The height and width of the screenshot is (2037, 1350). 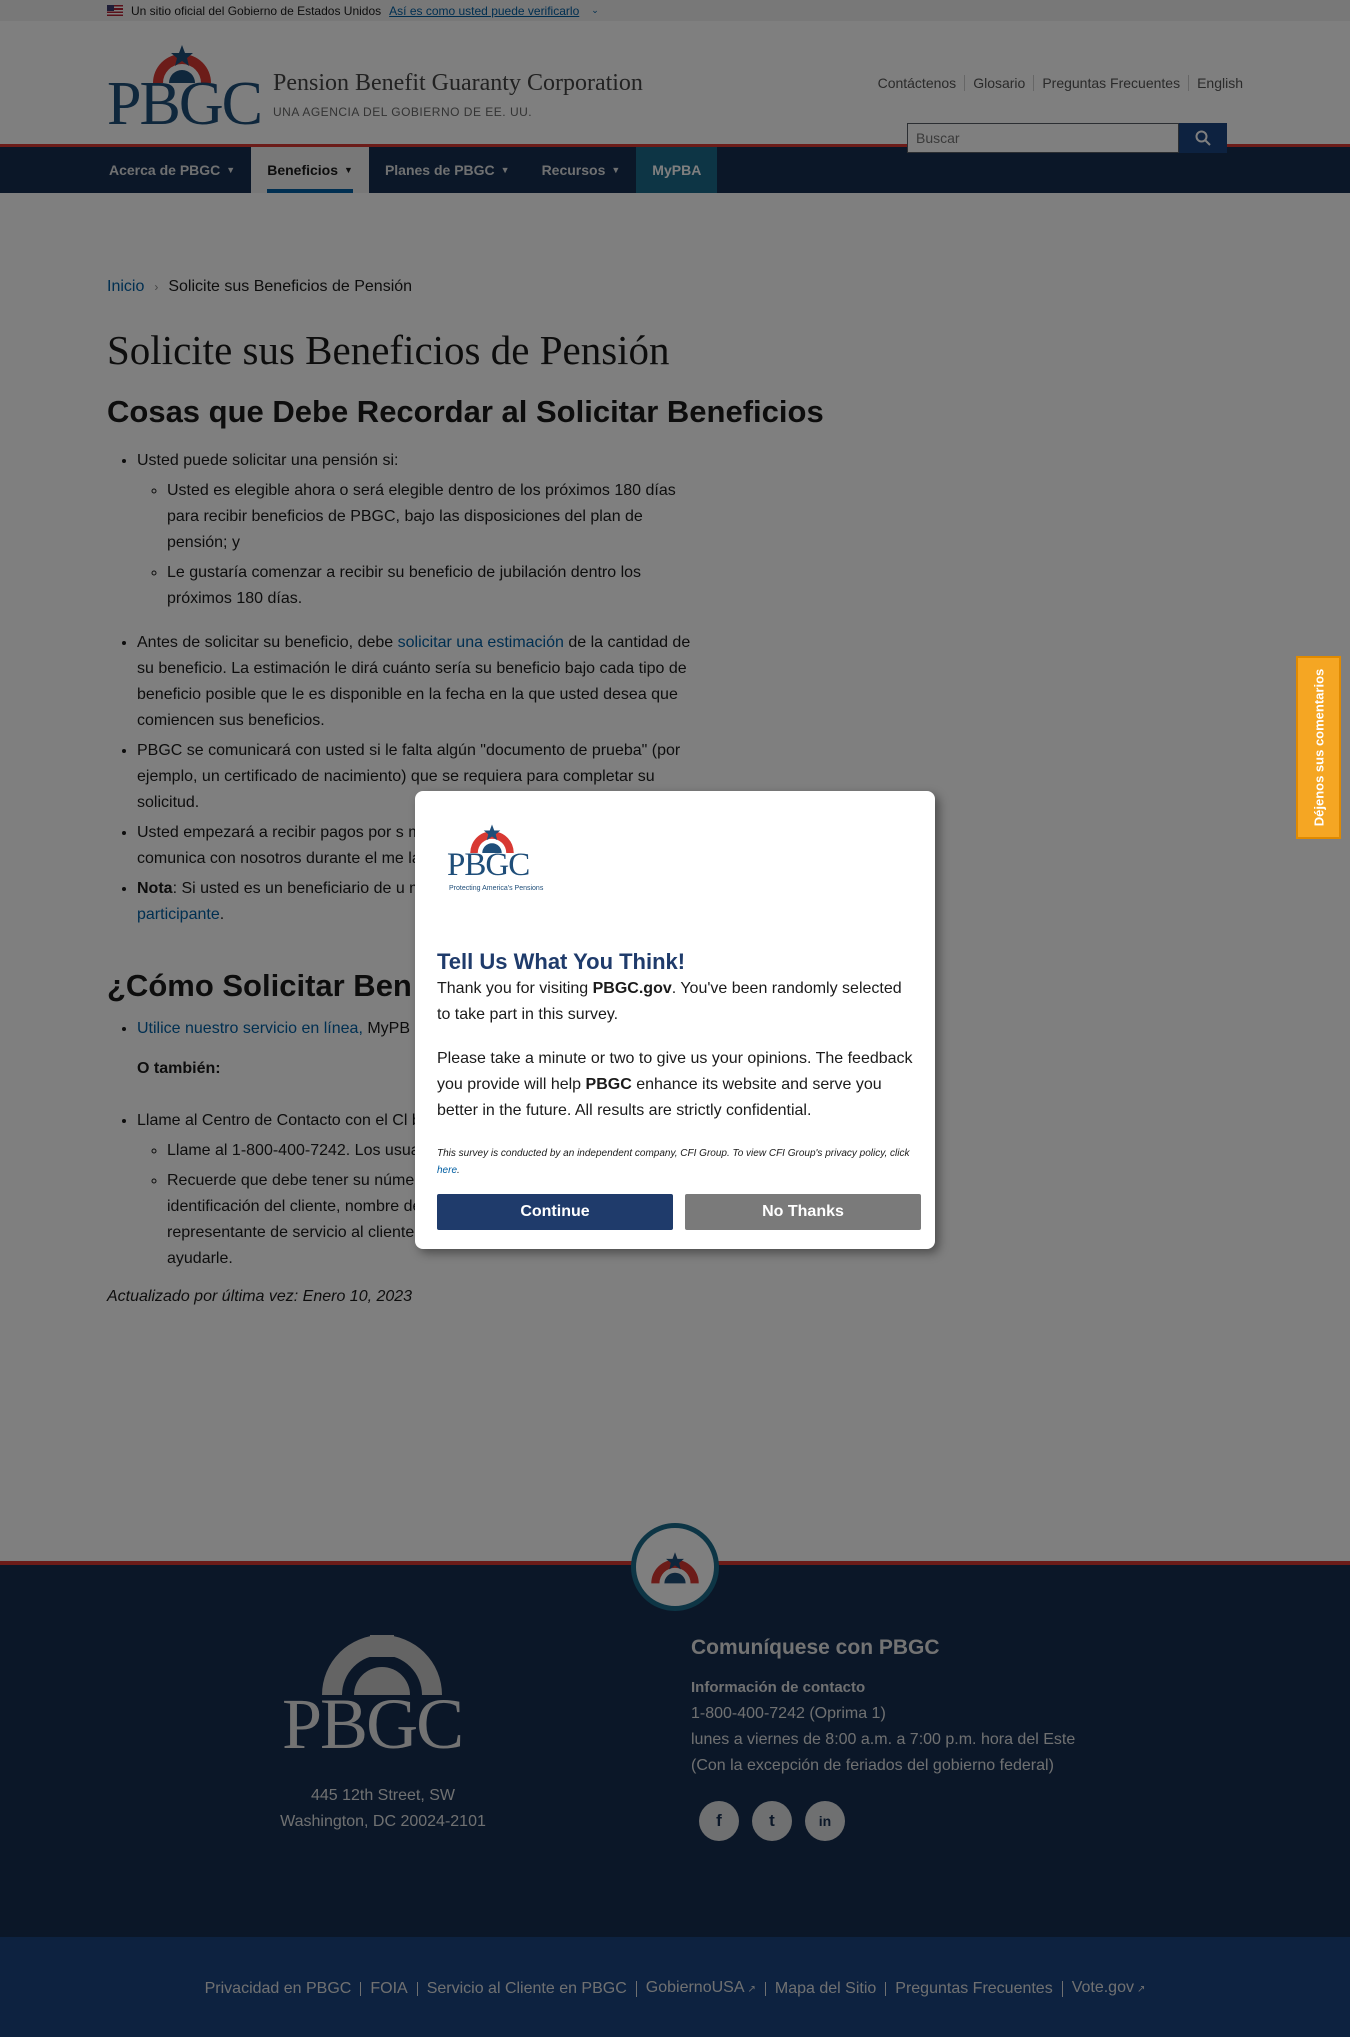 What do you see at coordinates (496, 888) in the screenshot?
I see `modal-logo-tagline: Protecting America's Pensions` at bounding box center [496, 888].